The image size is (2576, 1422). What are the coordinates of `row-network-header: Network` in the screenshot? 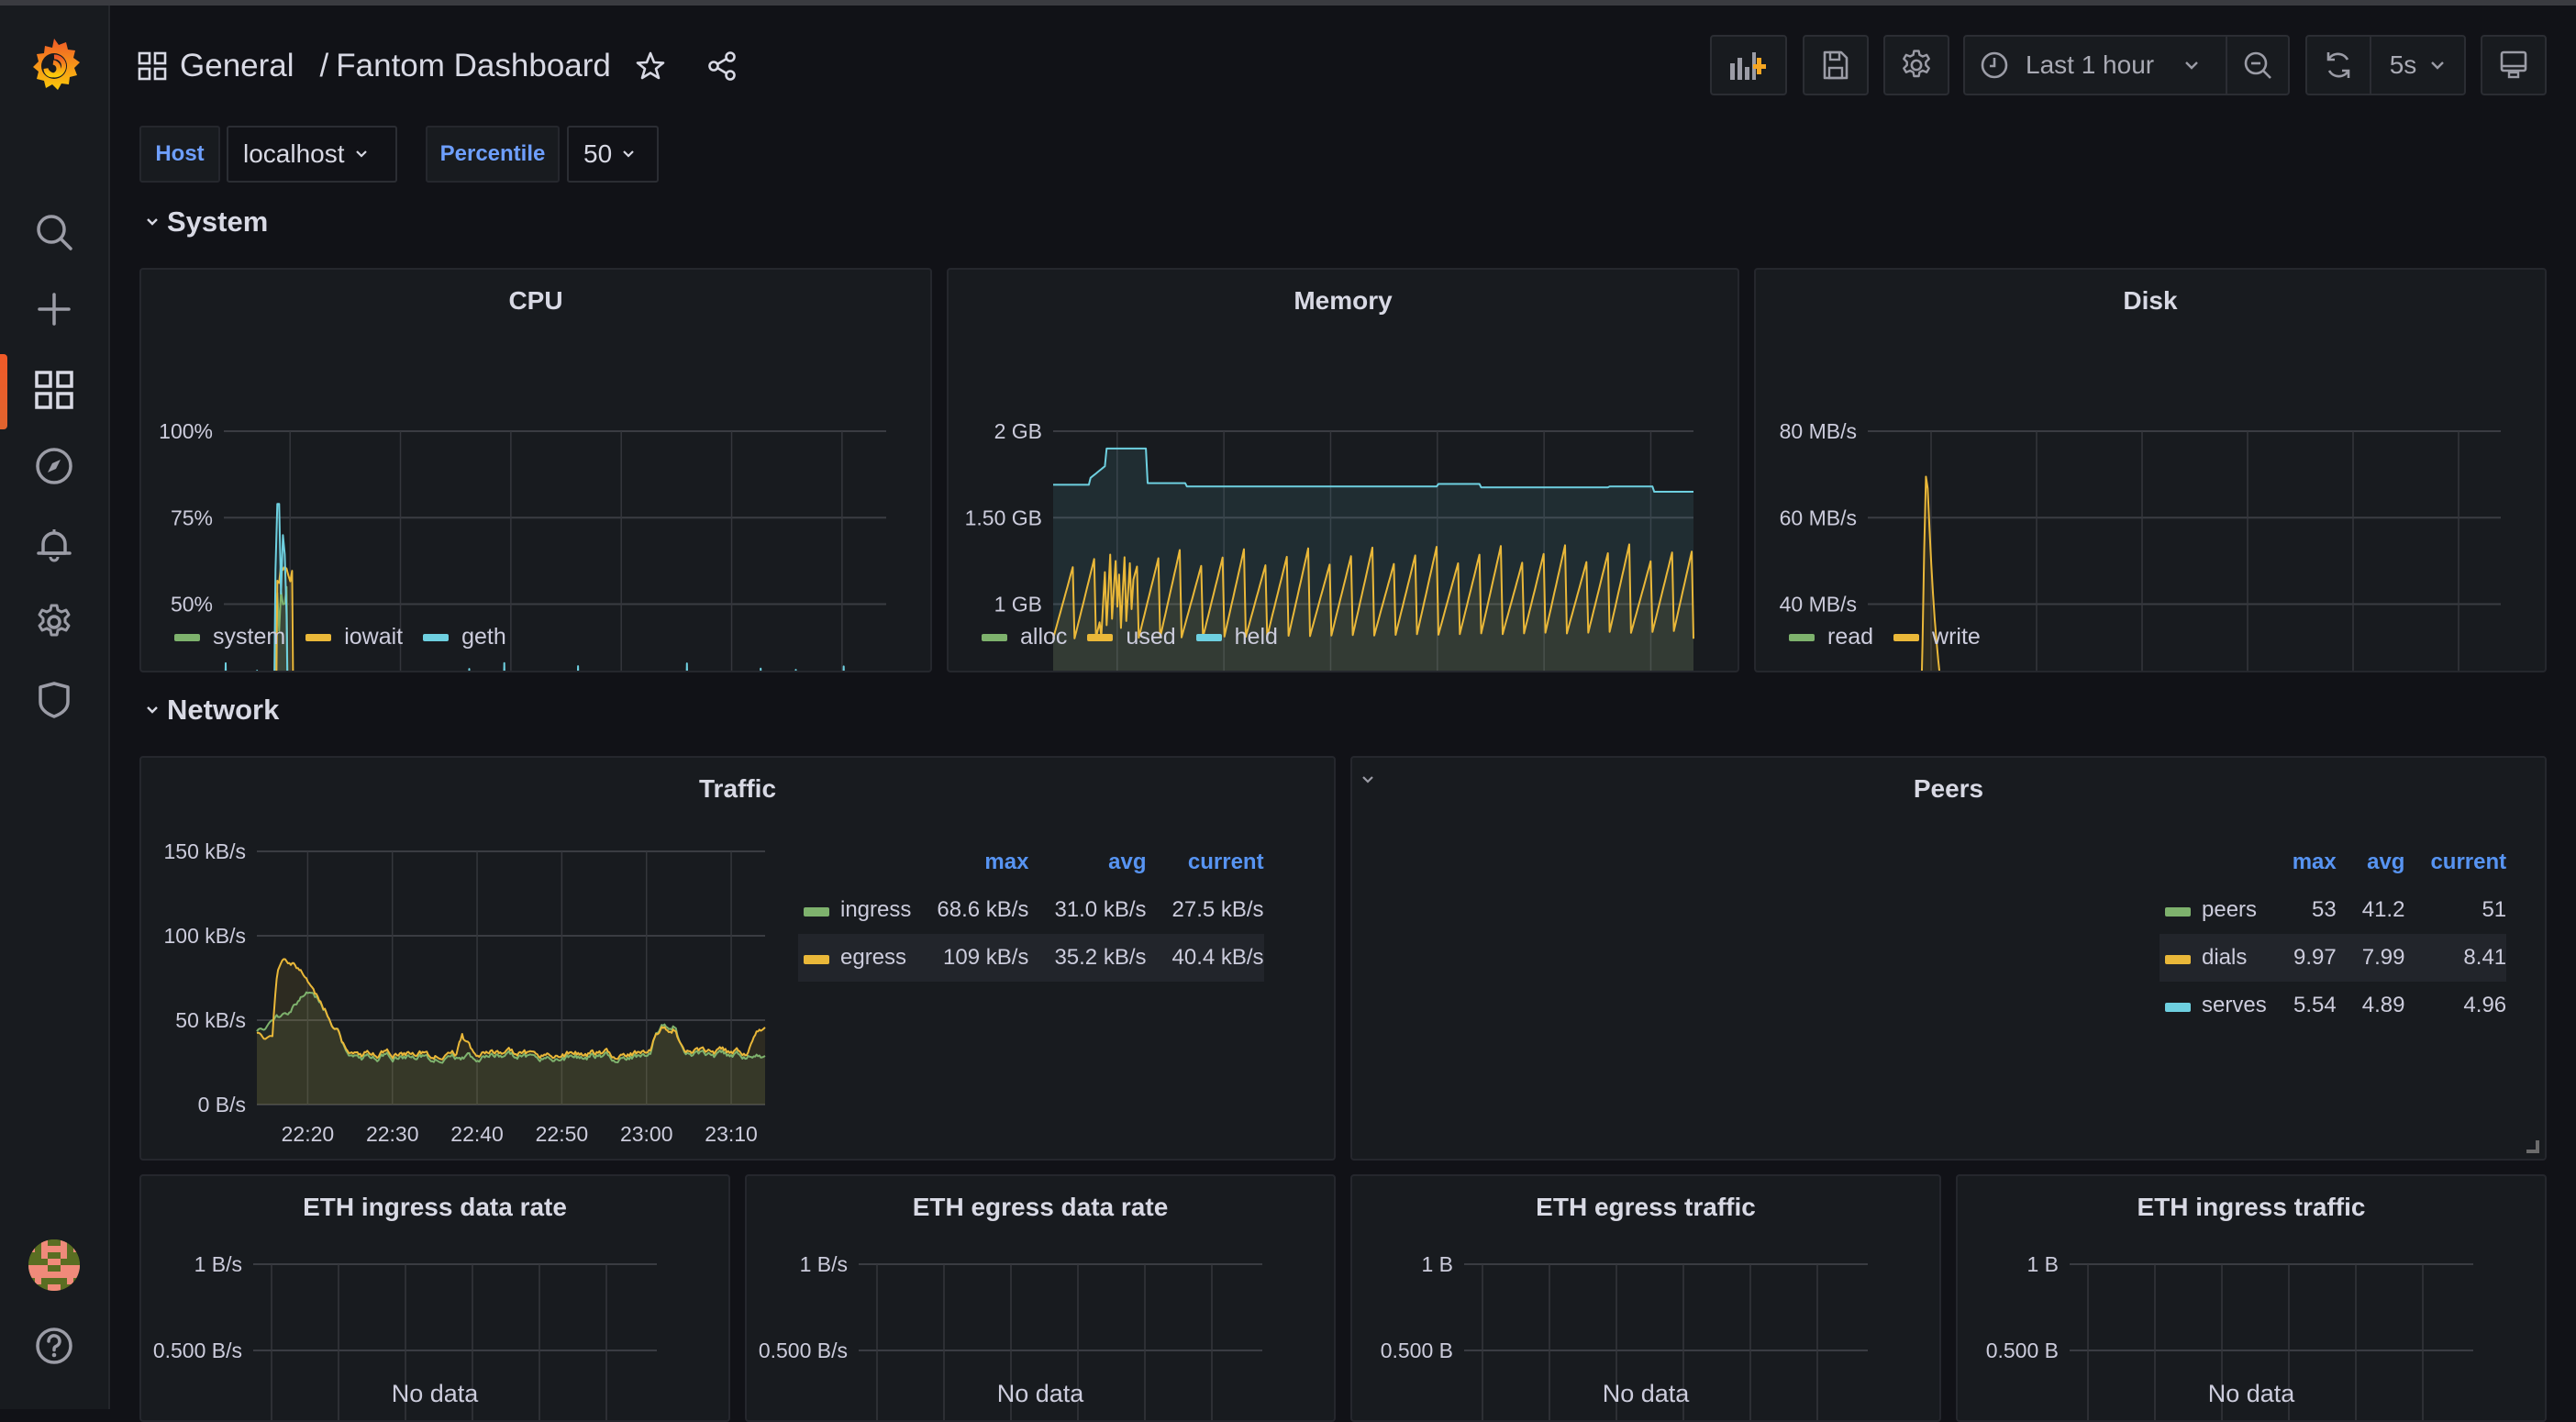 It's located at (212, 710).